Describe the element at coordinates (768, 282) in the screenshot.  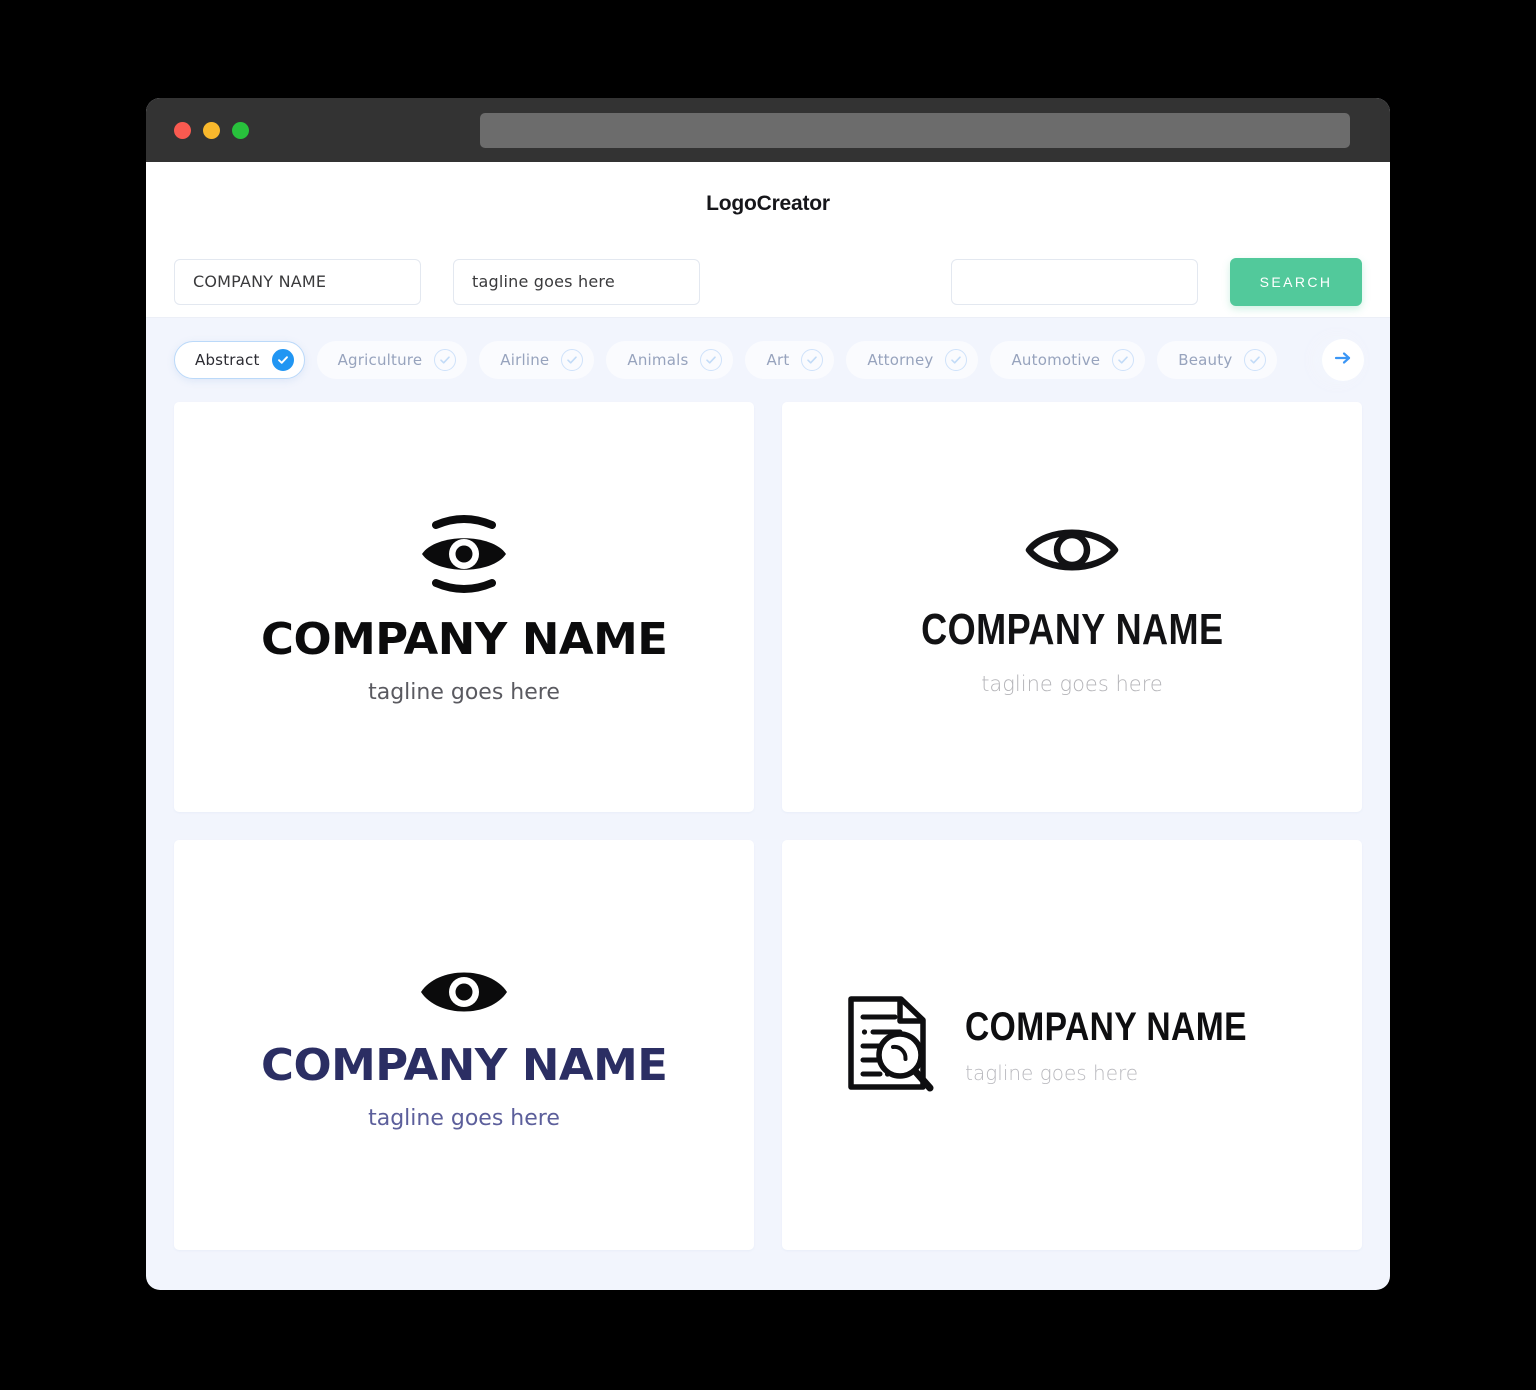
I see `search-toolbar: COMPANY NAME tagline goes here SEARCH` at that location.